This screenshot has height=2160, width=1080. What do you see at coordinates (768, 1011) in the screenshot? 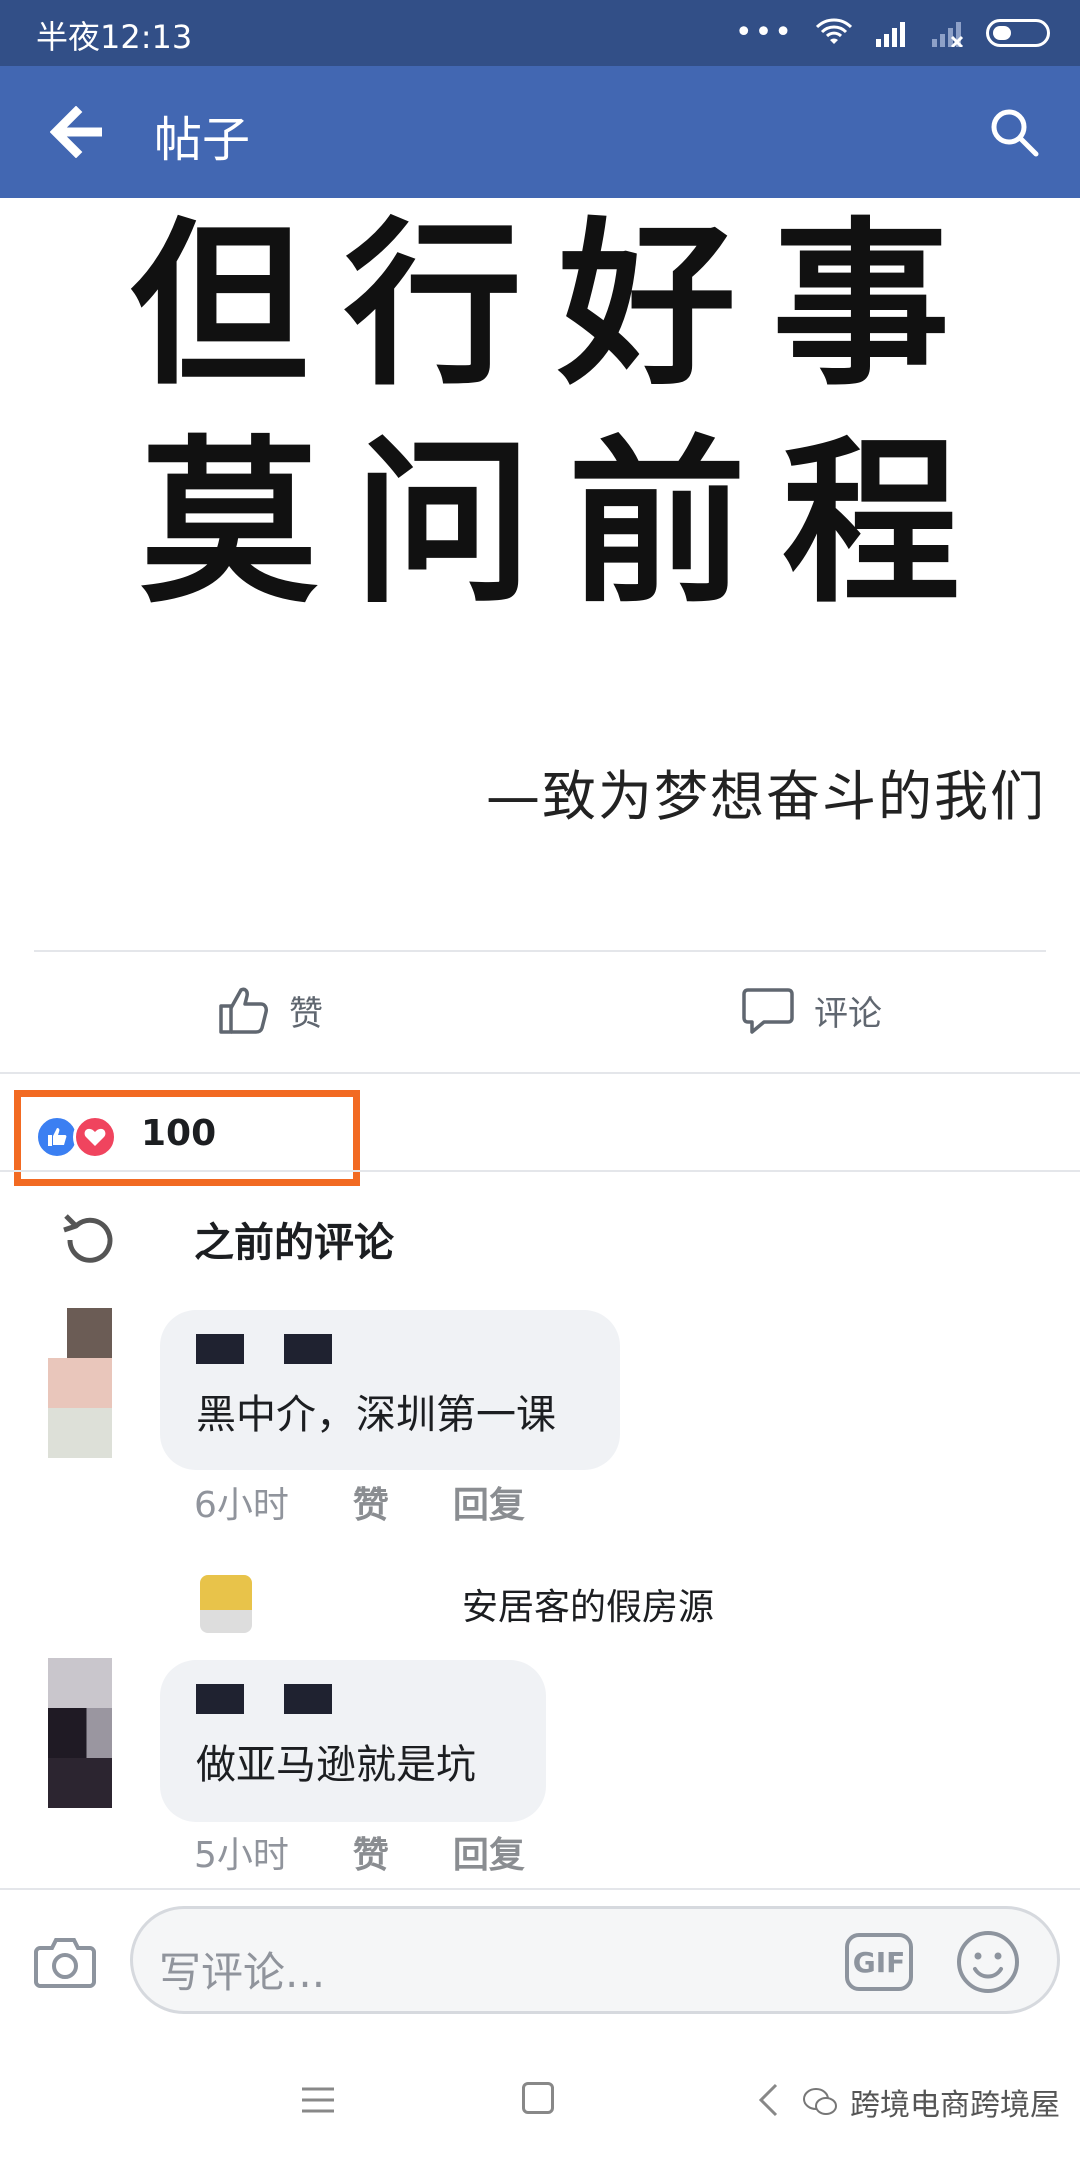
I see `comment-bubble-icon` at bounding box center [768, 1011].